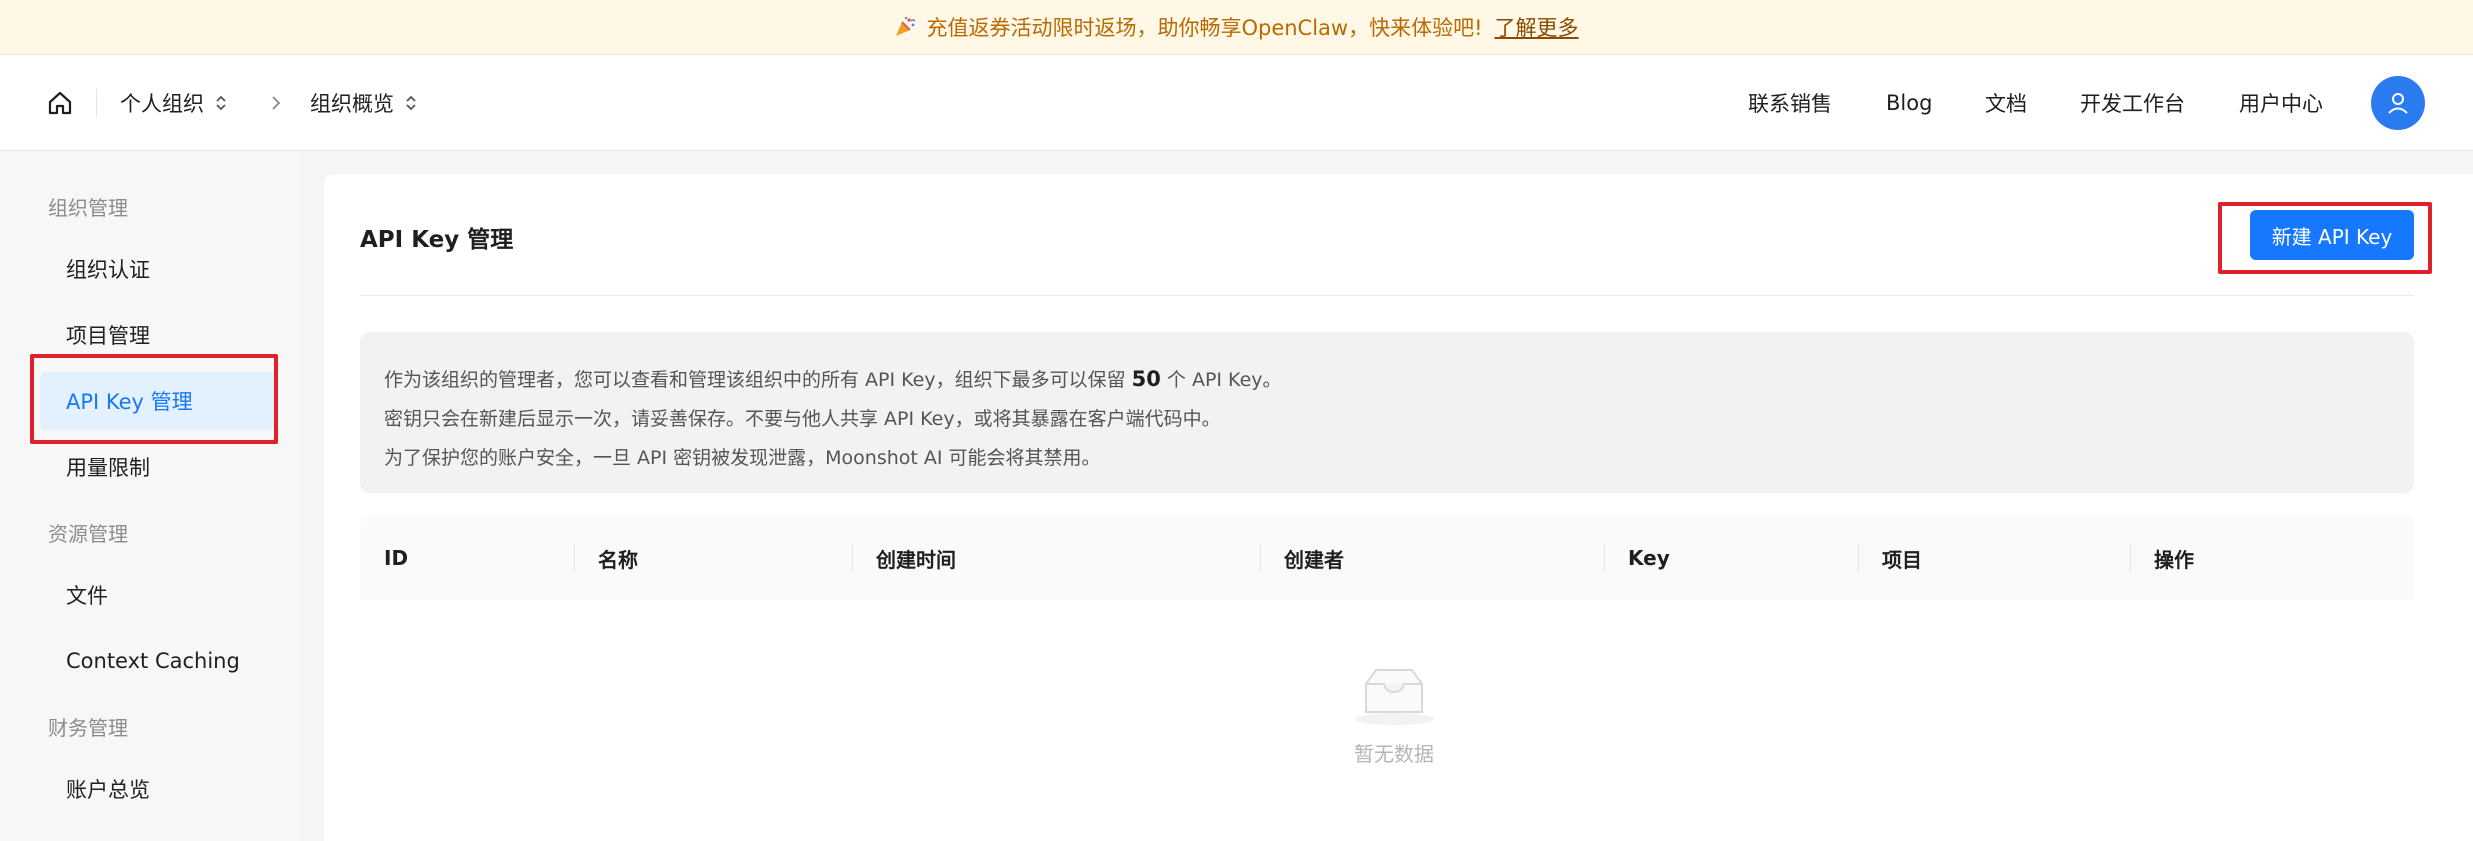  I want to click on learn-more-link: 了解更多, so click(1537, 27).